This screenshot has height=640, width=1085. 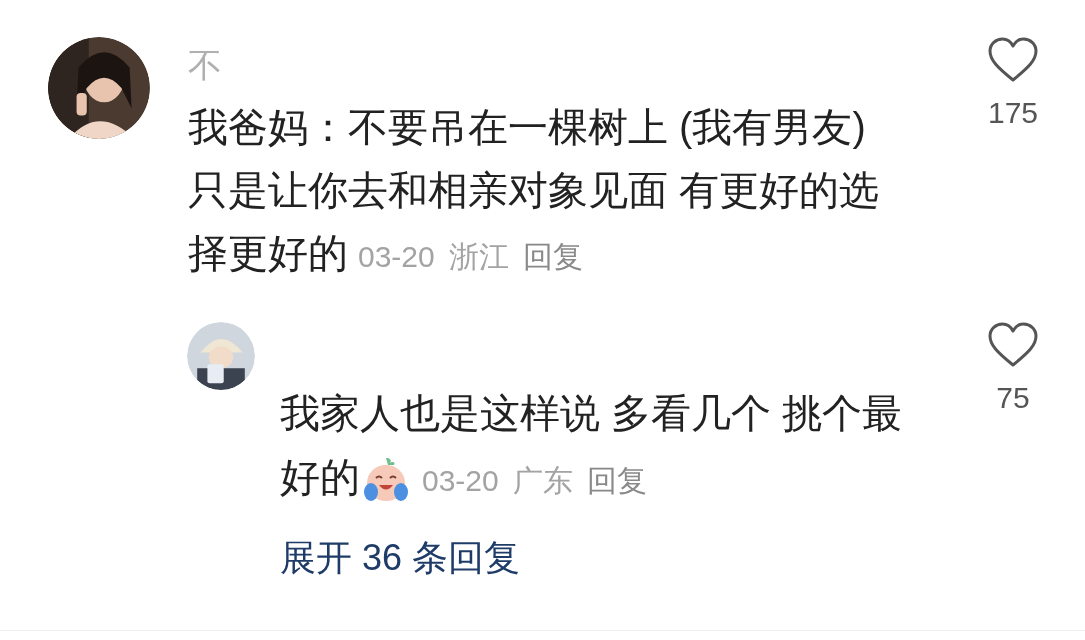 What do you see at coordinates (605, 447) in the screenshot?
I see `reply-text: 我家人也是这样说 多看几个 挑个最好的 03-20 广东 回复` at bounding box center [605, 447].